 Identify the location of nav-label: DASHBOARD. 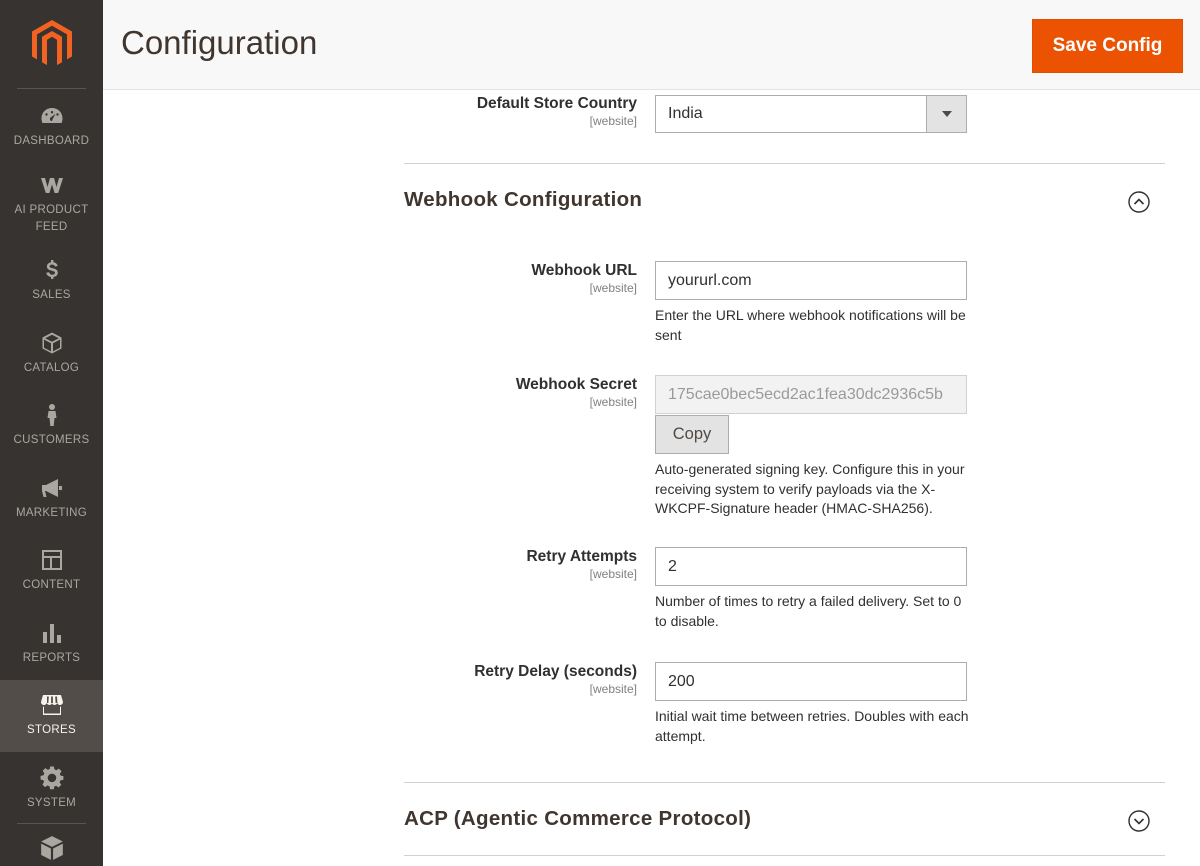
(51, 140).